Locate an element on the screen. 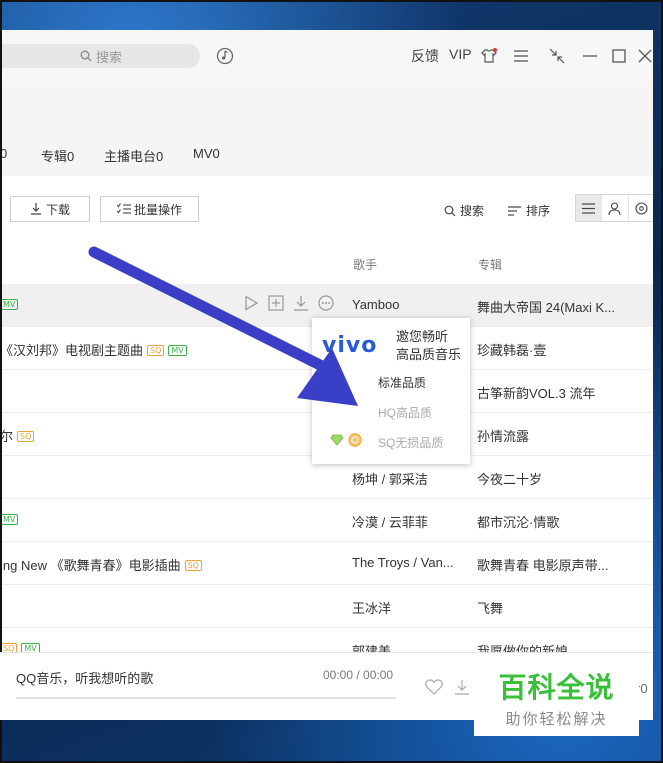 The width and height of the screenshot is (663, 763). feedback-link: 反馈 is located at coordinates (425, 56).